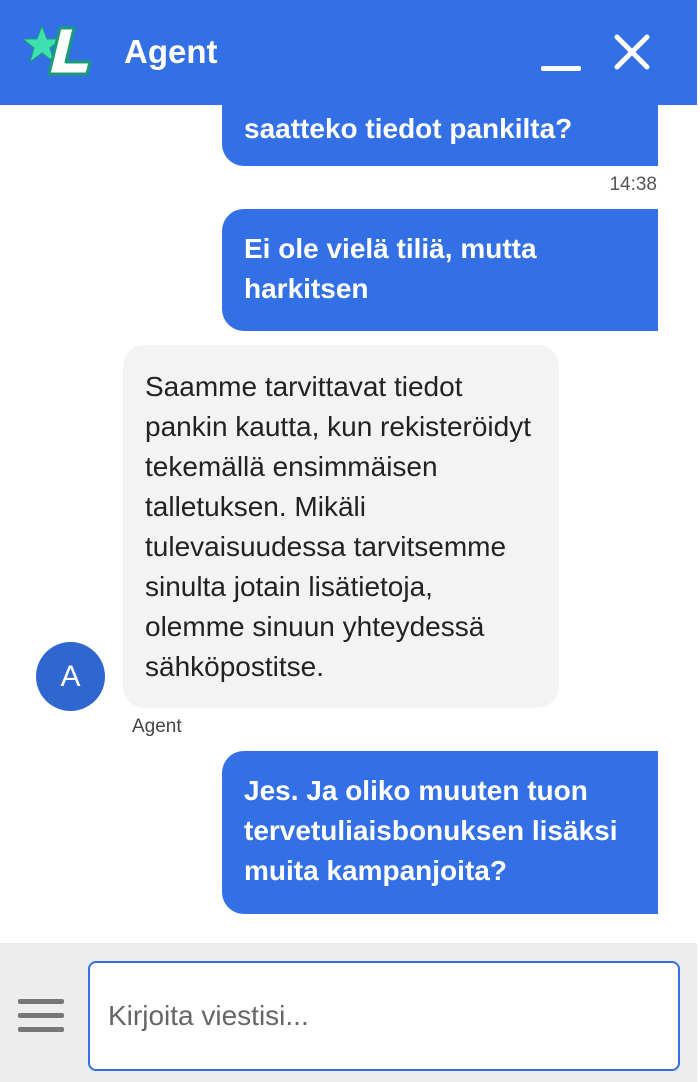  What do you see at coordinates (384, 1016) in the screenshot?
I see `message-input` at bounding box center [384, 1016].